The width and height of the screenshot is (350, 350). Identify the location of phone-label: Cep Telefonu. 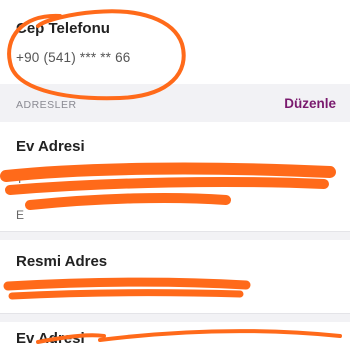
(63, 28).